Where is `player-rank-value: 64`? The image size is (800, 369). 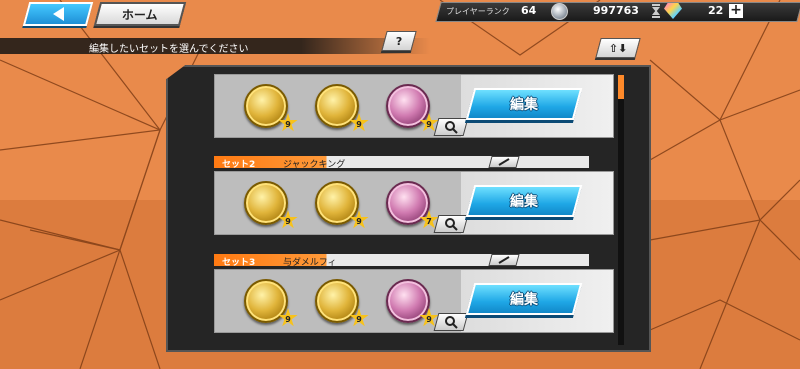 player-rank-value: 64 is located at coordinates (529, 10).